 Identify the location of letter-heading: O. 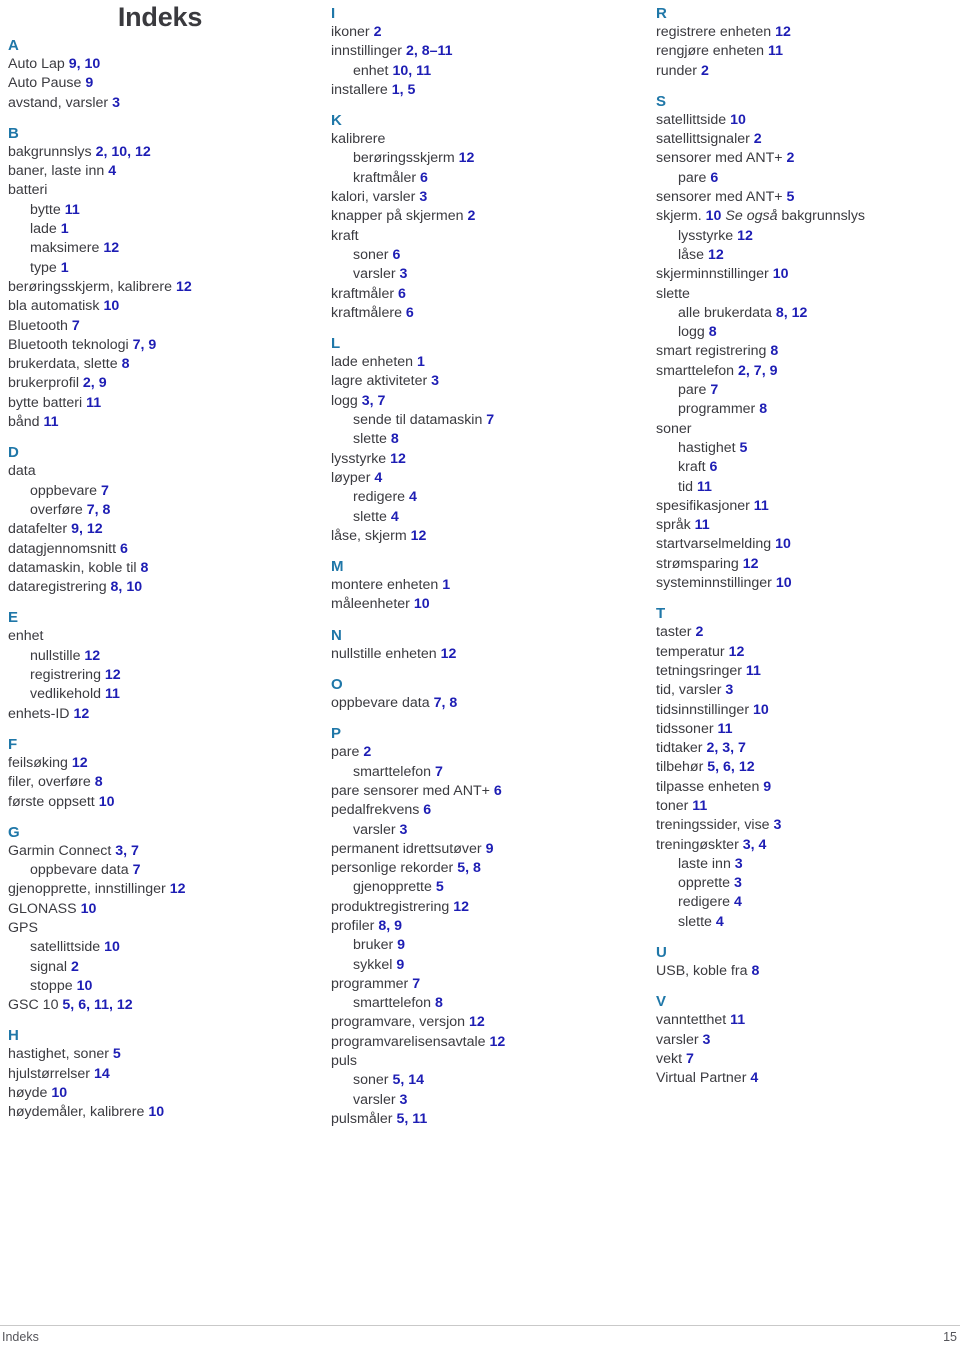
(337, 685).